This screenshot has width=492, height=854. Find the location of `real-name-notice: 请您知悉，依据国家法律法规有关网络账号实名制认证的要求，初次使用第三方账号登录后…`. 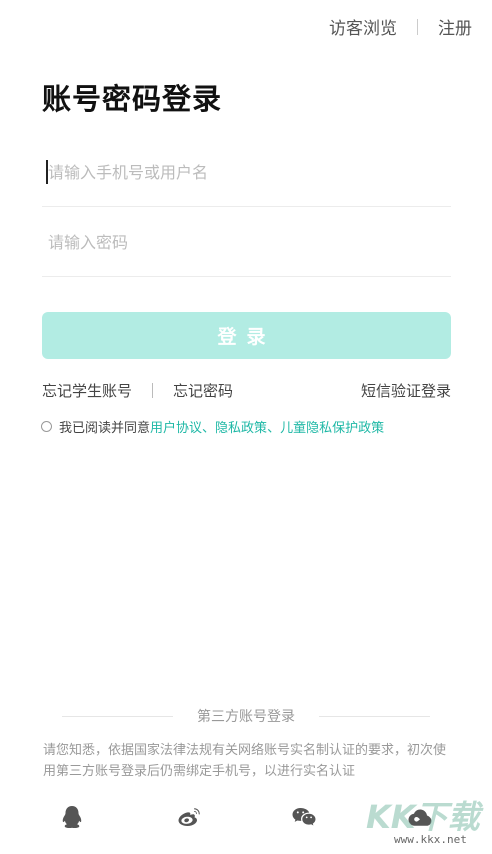

real-name-notice: 请您知悉，依据国家法律法规有关网络账号实名制认证的要求，初次使用第三方账号登录后… is located at coordinates (245, 761).